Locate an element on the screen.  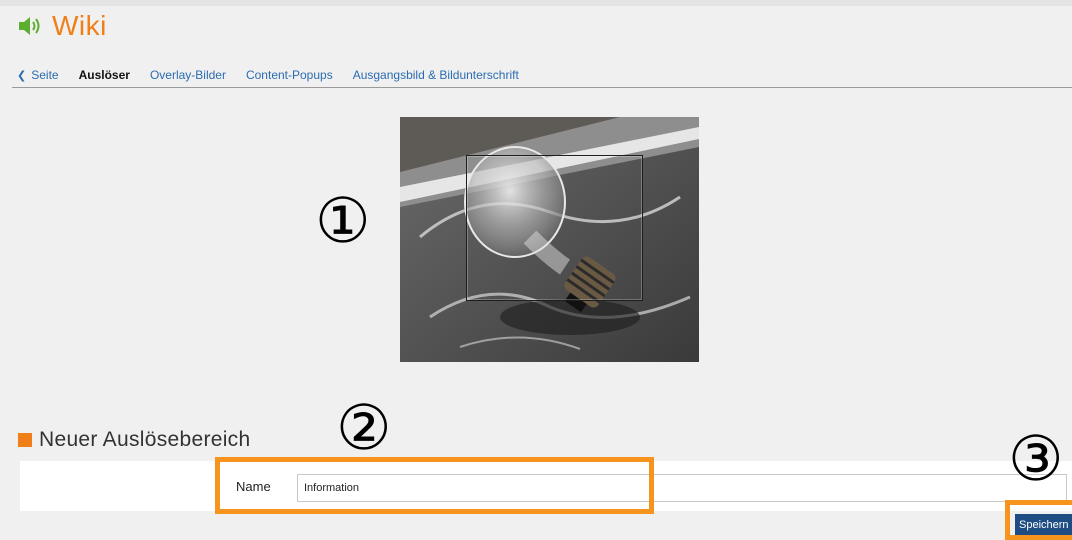
tab-seite: ❮ Seite is located at coordinates (38, 75).